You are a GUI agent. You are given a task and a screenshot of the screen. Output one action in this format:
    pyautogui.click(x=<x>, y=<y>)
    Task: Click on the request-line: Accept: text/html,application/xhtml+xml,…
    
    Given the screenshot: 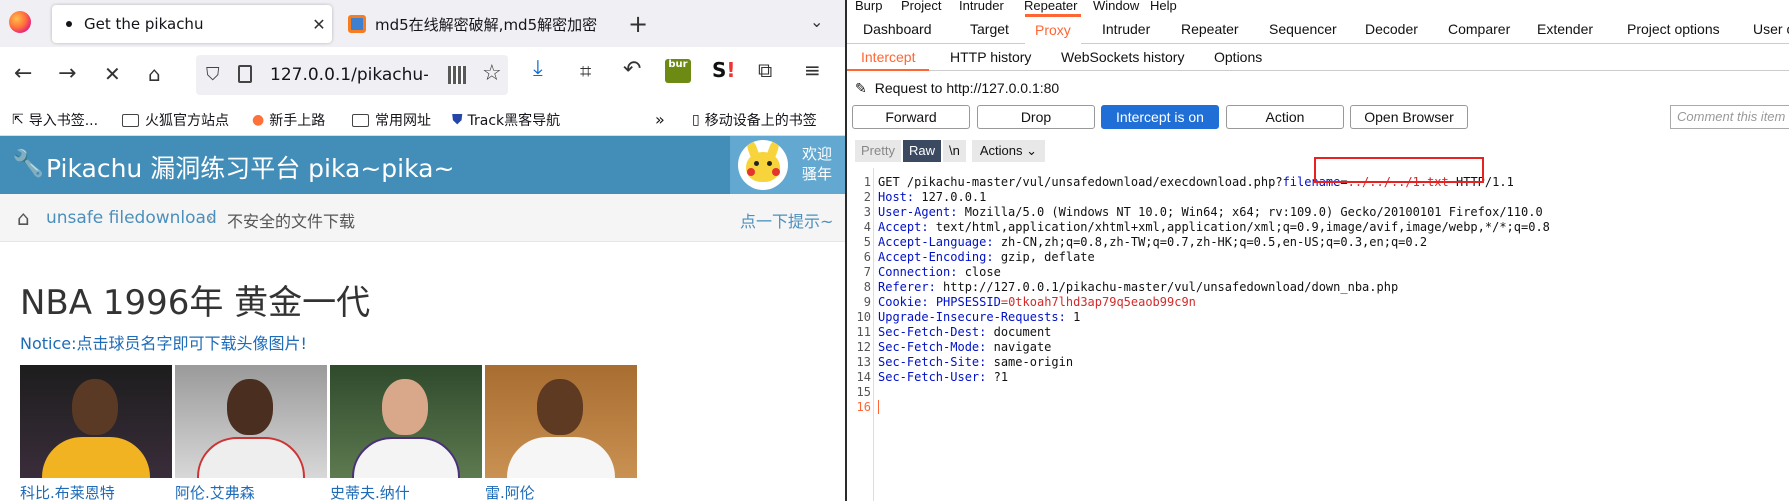 What is the action you would take?
    pyautogui.click(x=1214, y=227)
    